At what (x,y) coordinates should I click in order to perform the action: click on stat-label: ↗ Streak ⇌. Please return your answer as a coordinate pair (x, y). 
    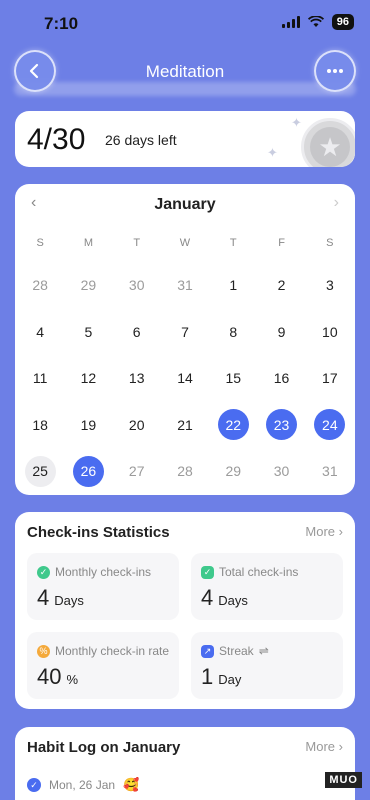
    Looking at the image, I should click on (235, 651).